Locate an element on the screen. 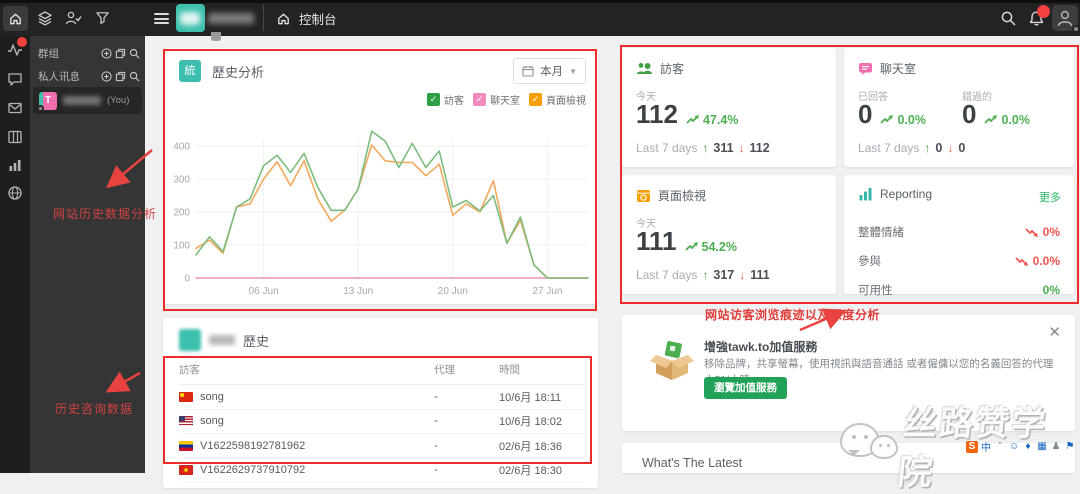 The height and width of the screenshot is (494, 1080). input-toolbar-icon: ” is located at coordinates (1000, 446).